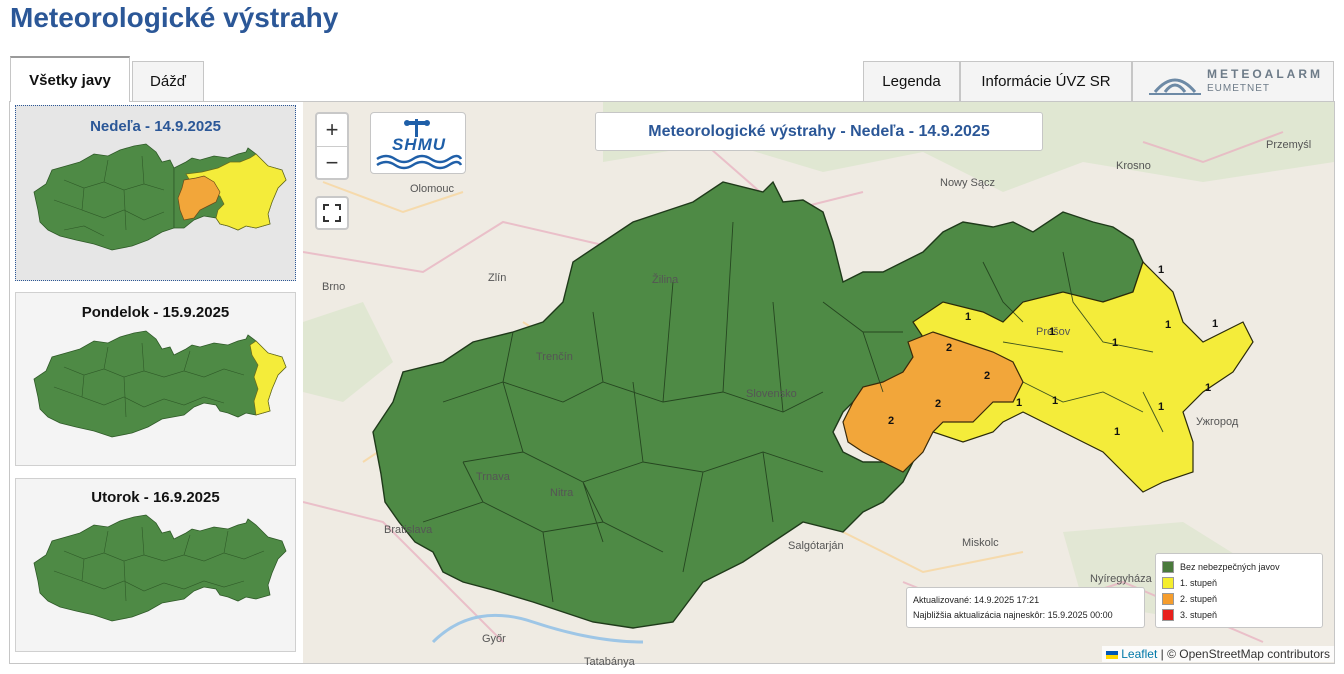 This screenshot has width=1344, height=674. I want to click on meteoalarm-link: METEOALARM EUMETNET, so click(1233, 81).